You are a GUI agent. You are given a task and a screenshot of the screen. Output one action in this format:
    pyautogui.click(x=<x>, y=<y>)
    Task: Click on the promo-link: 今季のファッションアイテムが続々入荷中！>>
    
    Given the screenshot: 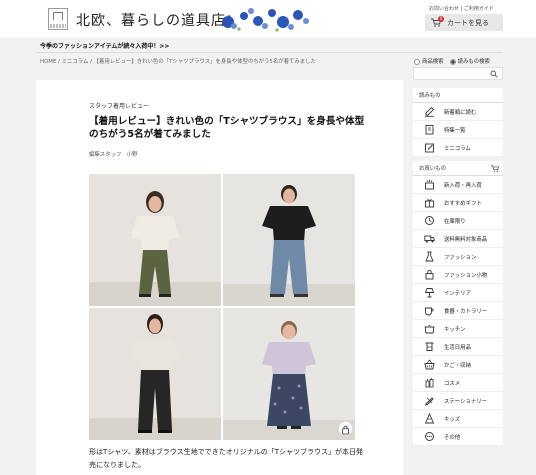 What is the action you would take?
    pyautogui.click(x=104, y=45)
    